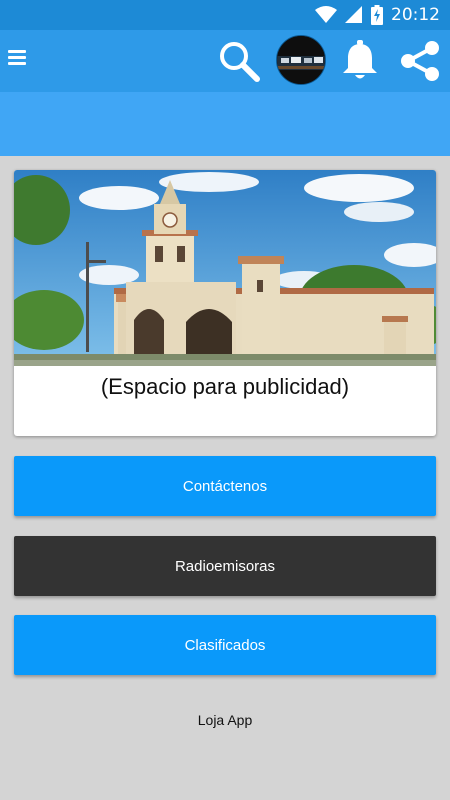 The width and height of the screenshot is (450, 800). I want to click on search-icon, so click(240, 62).